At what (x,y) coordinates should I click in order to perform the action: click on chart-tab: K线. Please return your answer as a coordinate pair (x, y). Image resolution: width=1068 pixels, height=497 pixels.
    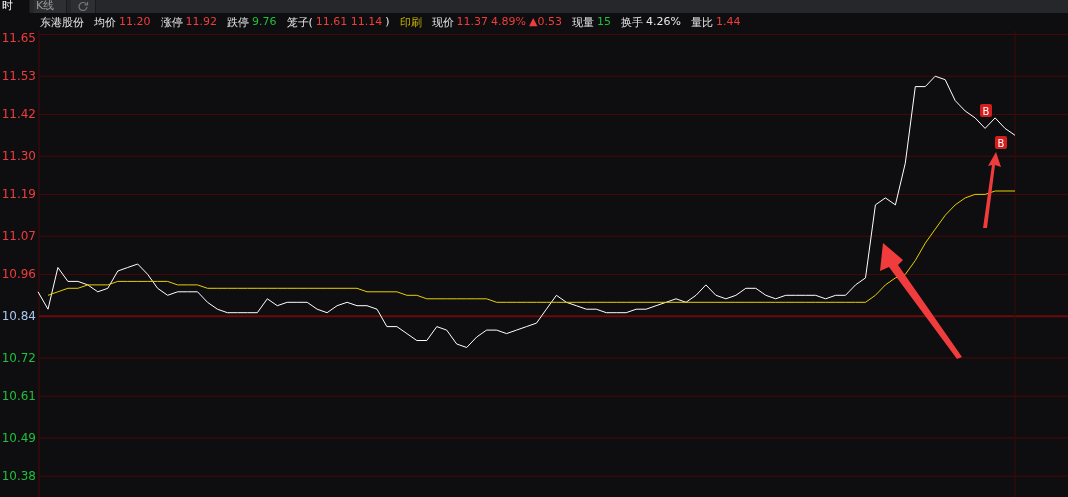
    Looking at the image, I should click on (51, 6).